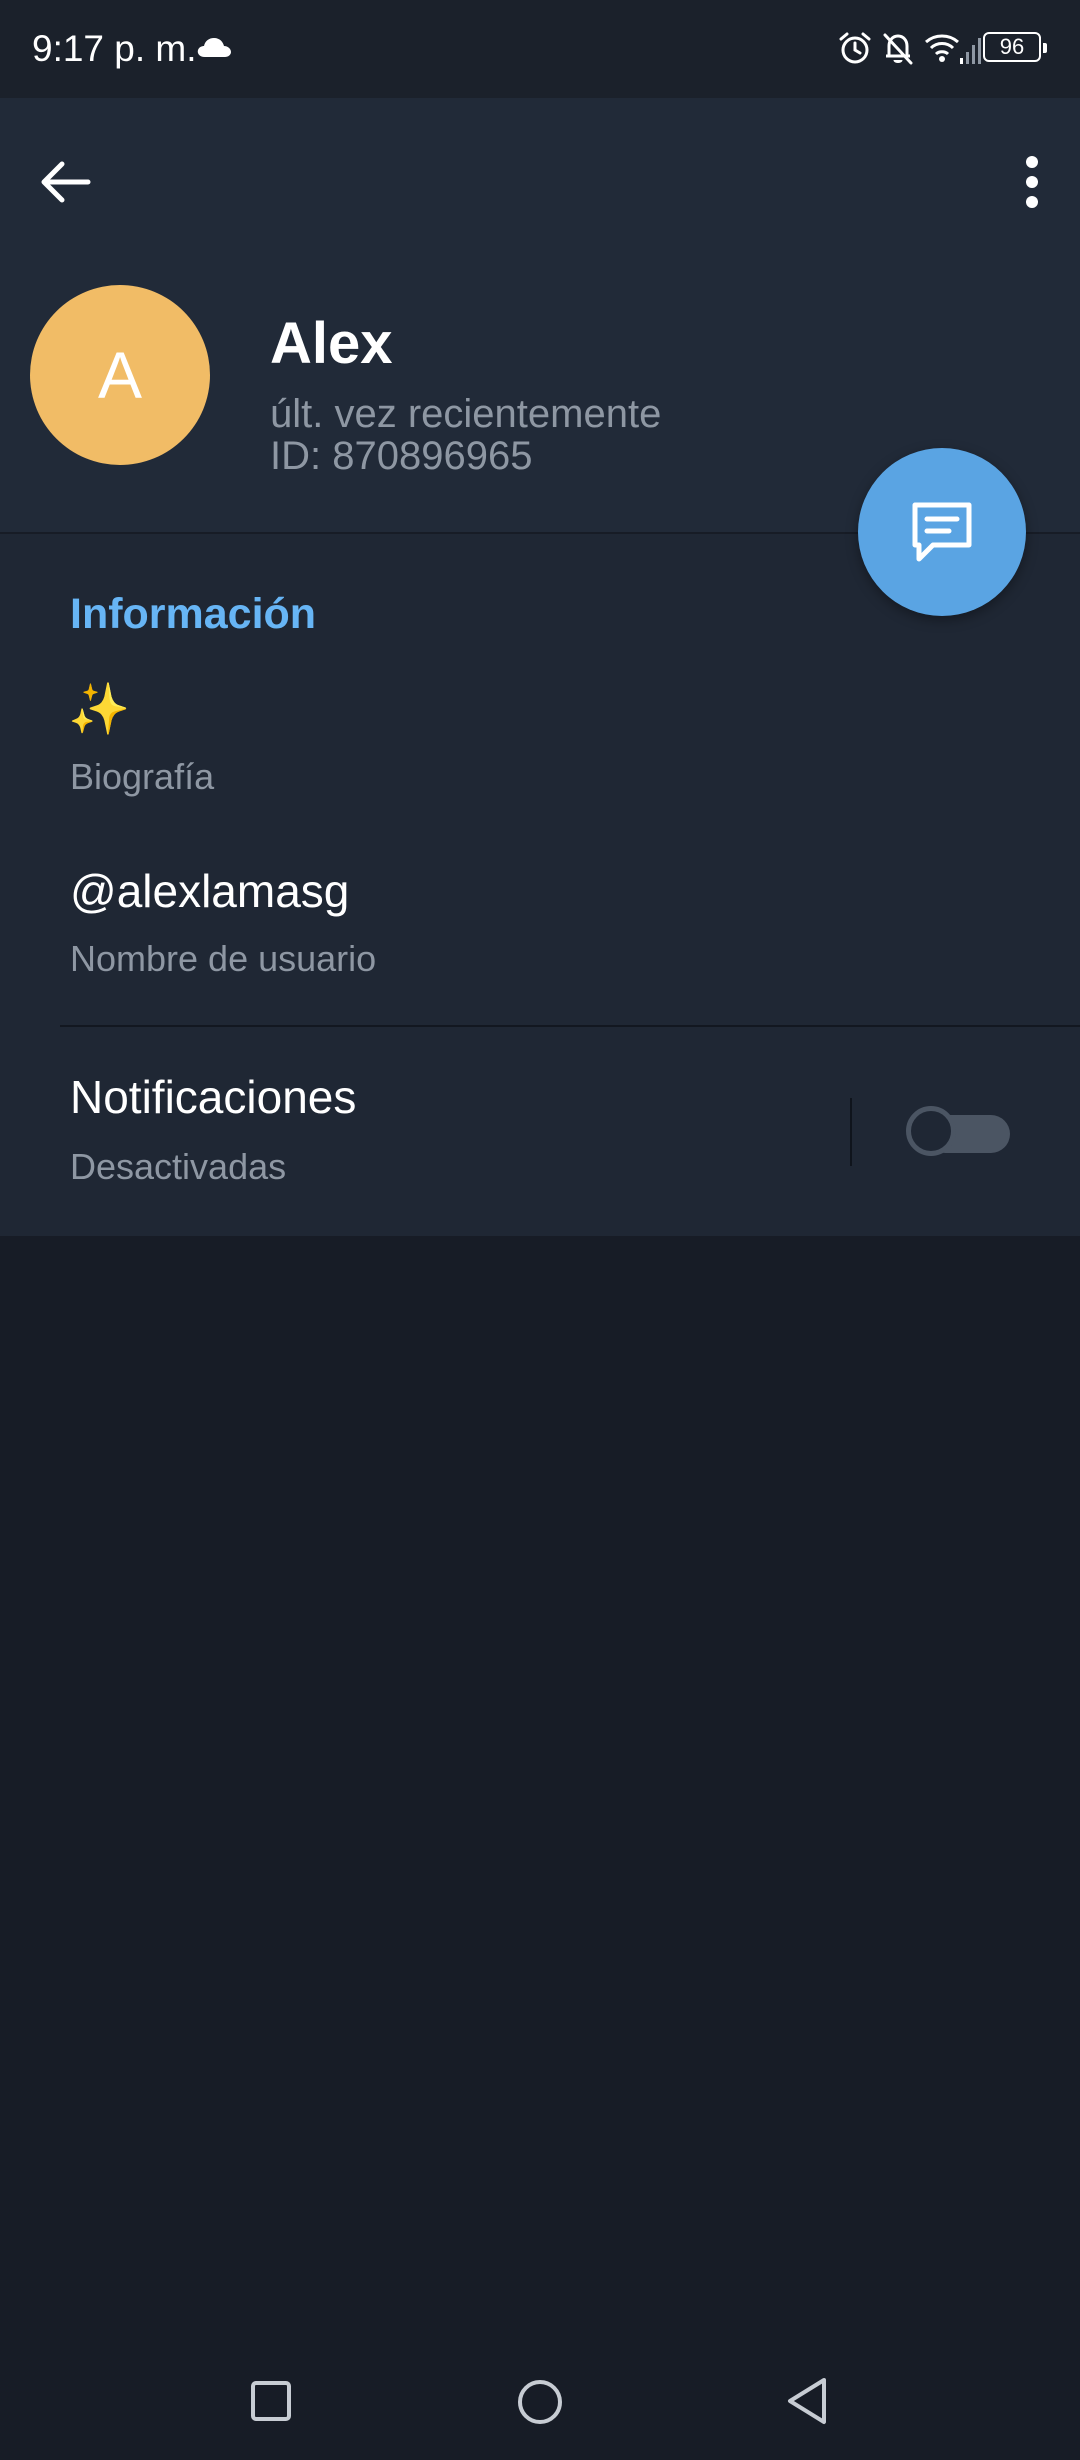  I want to click on wifi-icon, so click(942, 50).